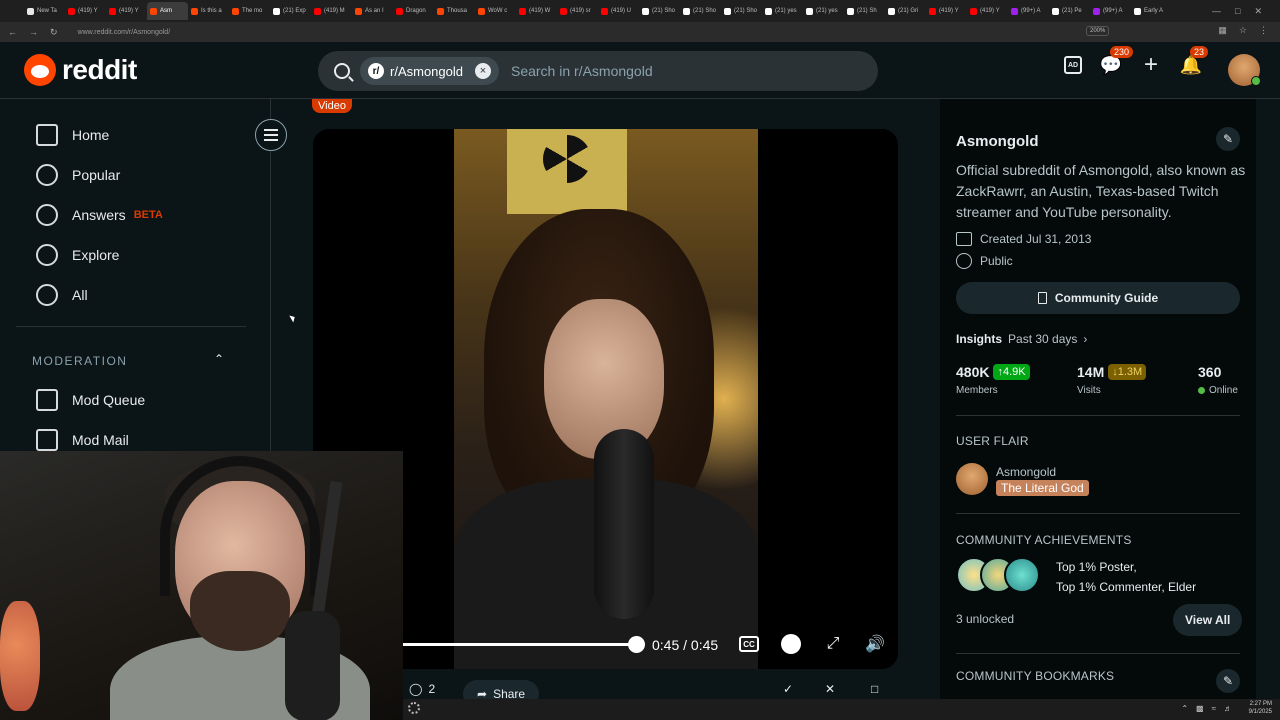  Describe the element at coordinates (124, 32) in the screenshot. I see `url-field: www.reddit.com/r/Asmongold/` at that location.